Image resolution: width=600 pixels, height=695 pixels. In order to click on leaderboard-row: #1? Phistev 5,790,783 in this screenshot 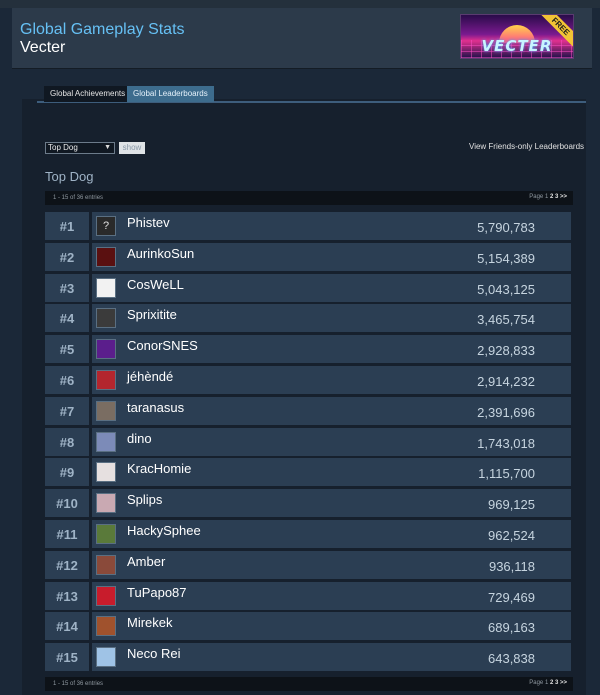, I will do `click(308, 226)`.